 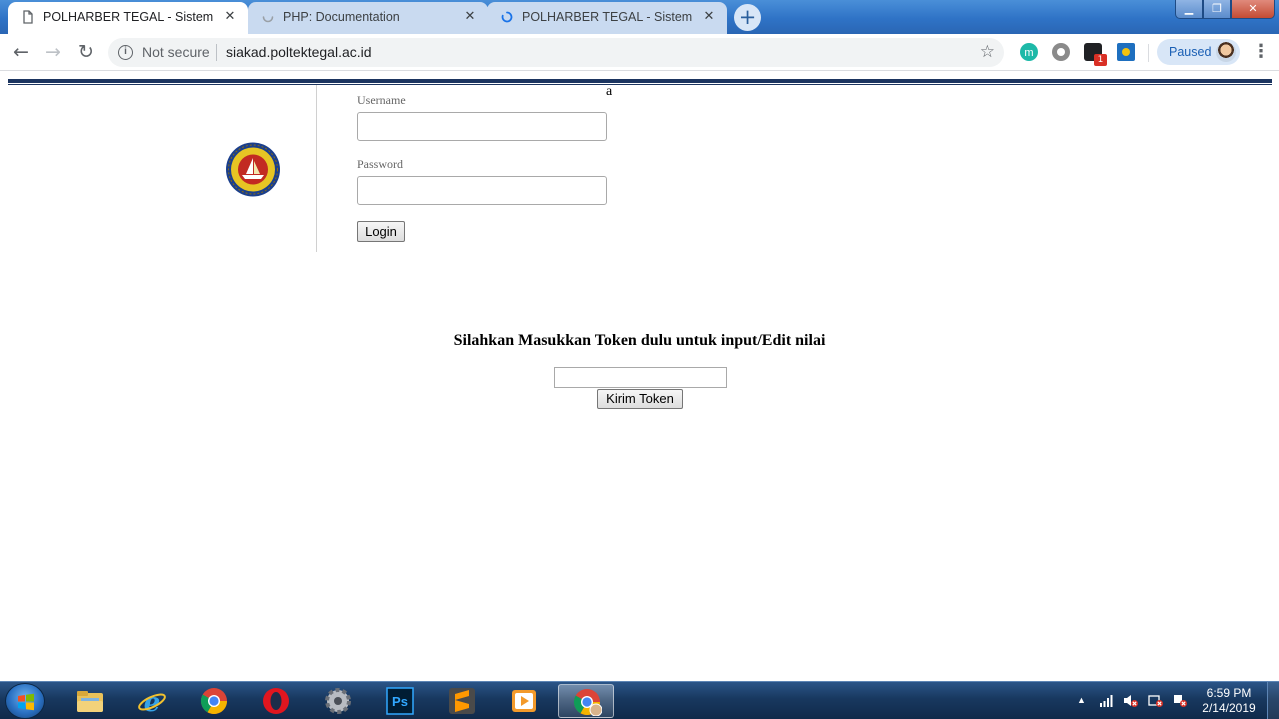 I want to click on windows-taskbar: e Ps ▲ 6:59 PM 2/14/2019, so click(x=639, y=700).